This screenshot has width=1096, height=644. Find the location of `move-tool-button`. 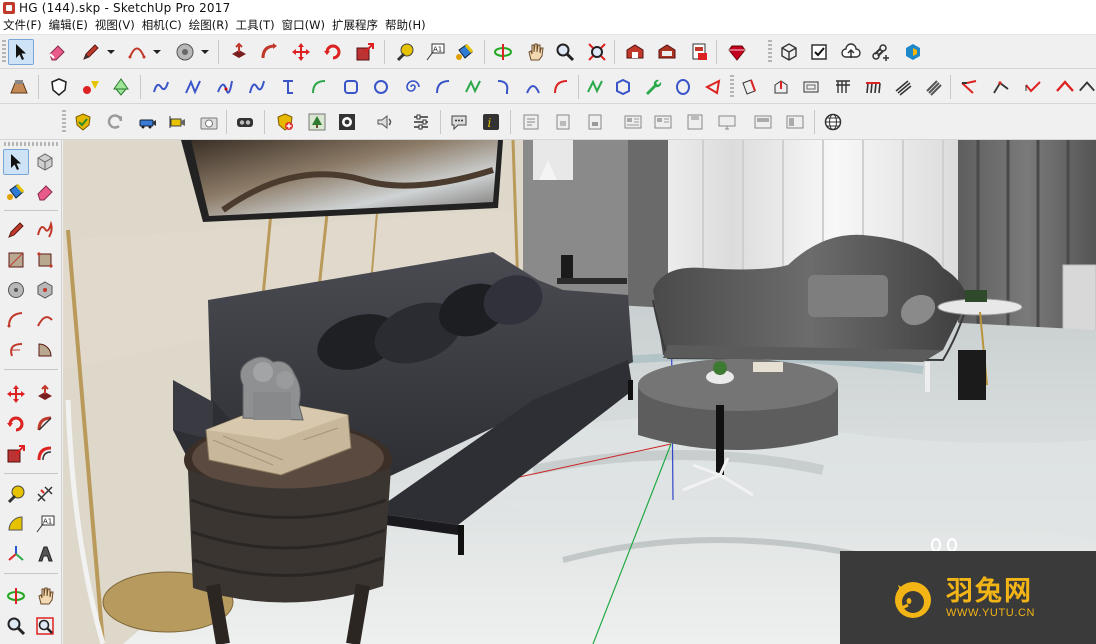

move-tool-button is located at coordinates (301, 52).